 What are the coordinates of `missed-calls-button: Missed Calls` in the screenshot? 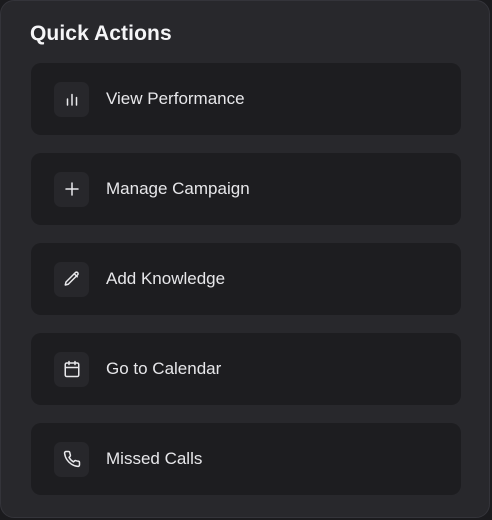 It's located at (246, 459).